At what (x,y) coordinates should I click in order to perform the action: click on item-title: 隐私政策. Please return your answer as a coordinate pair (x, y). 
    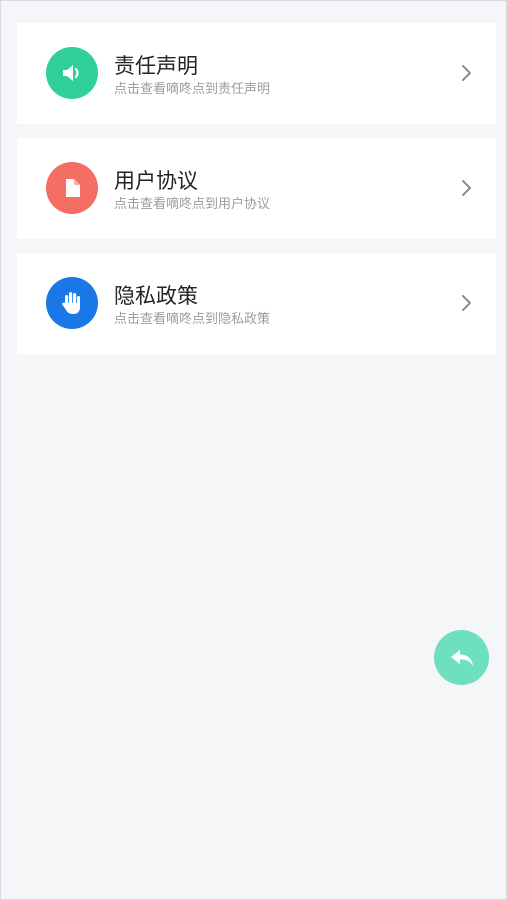
    Looking at the image, I should click on (156, 296).